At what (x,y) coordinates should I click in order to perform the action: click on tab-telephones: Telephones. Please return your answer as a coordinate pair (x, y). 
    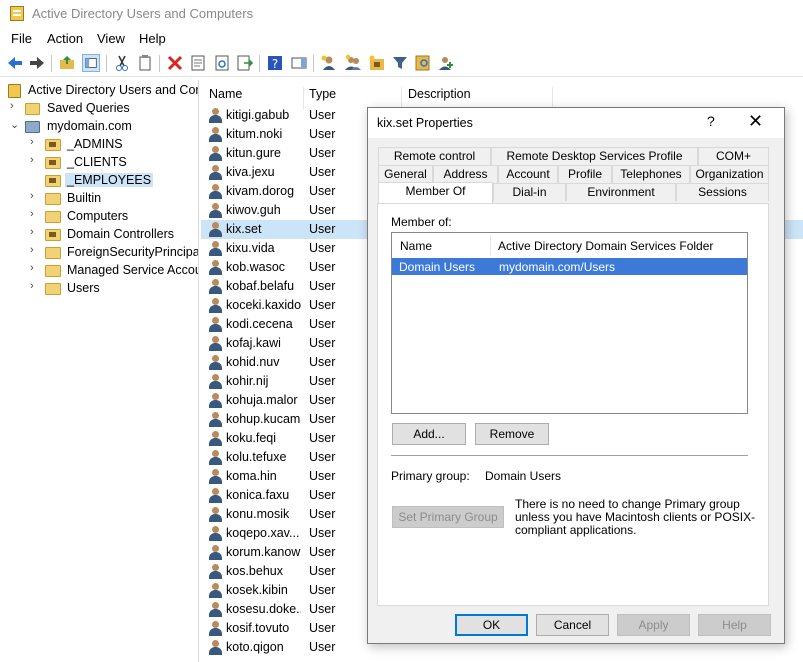
    Looking at the image, I should click on (651, 174).